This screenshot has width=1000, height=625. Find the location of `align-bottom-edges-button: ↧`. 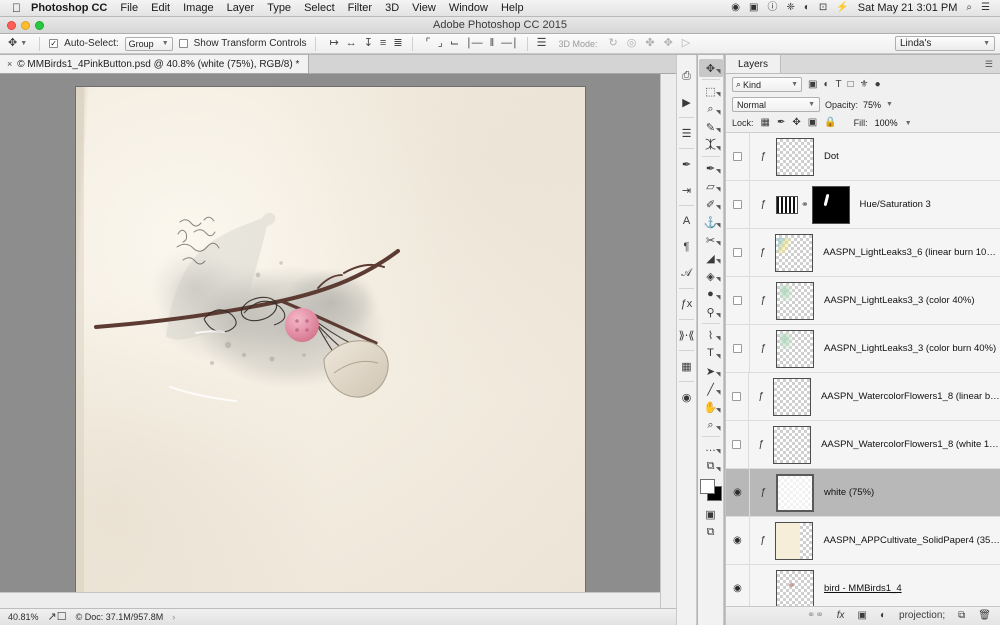

align-bottom-edges-button: ↧ is located at coordinates (368, 43).